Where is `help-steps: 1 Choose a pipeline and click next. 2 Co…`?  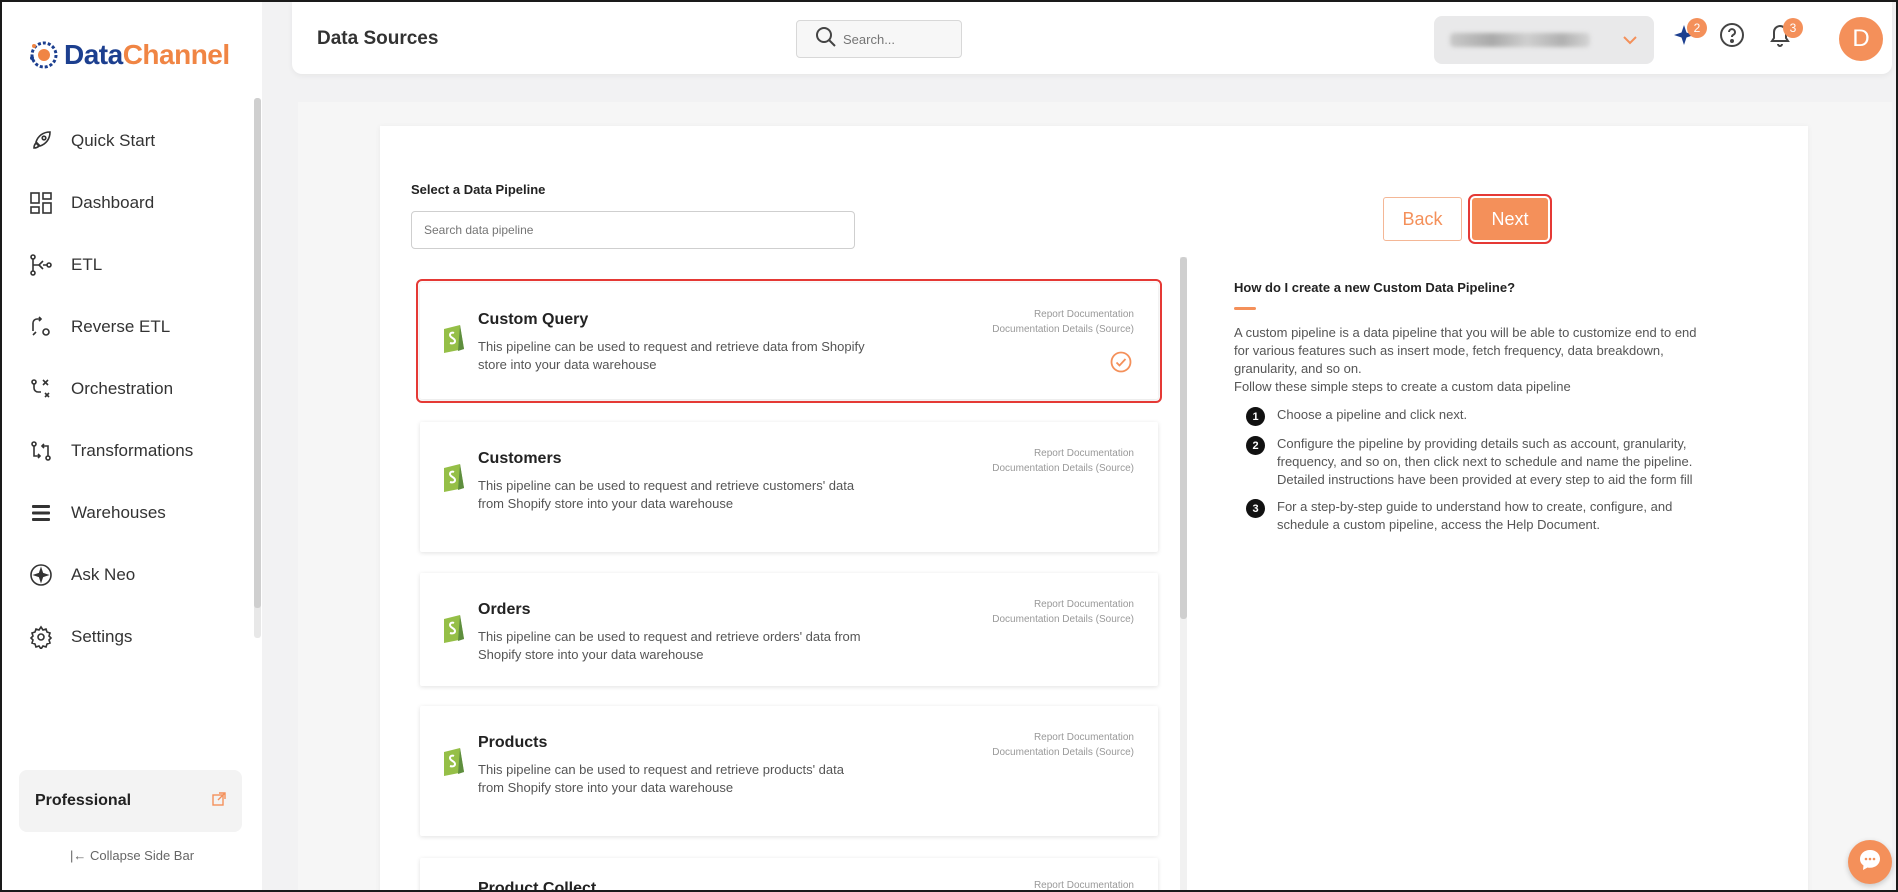 help-steps: 1 Choose a pipeline and click next. 2 Co… is located at coordinates (1469, 470).